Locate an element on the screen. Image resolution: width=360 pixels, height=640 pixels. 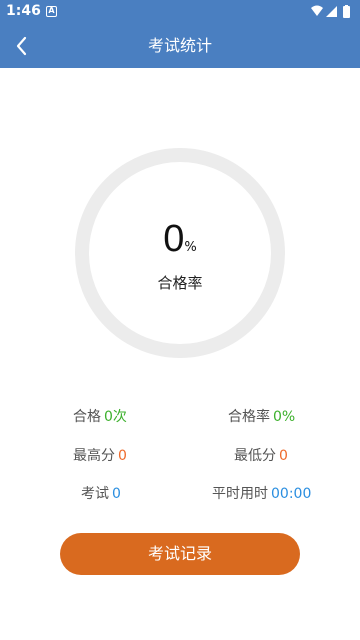
stat-passed-value: 0次 is located at coordinates (115, 417).